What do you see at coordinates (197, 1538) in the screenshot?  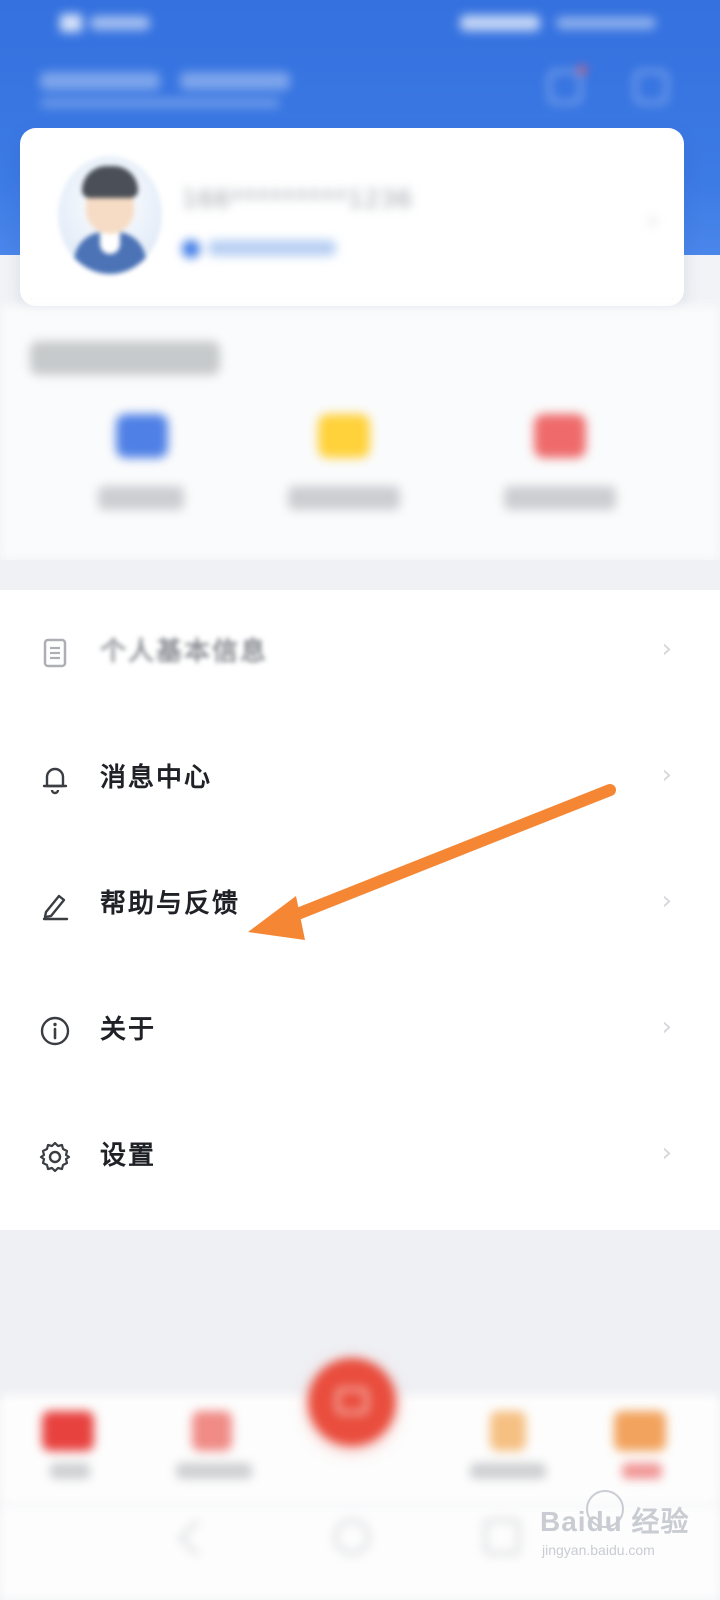 I see `back-icon` at bounding box center [197, 1538].